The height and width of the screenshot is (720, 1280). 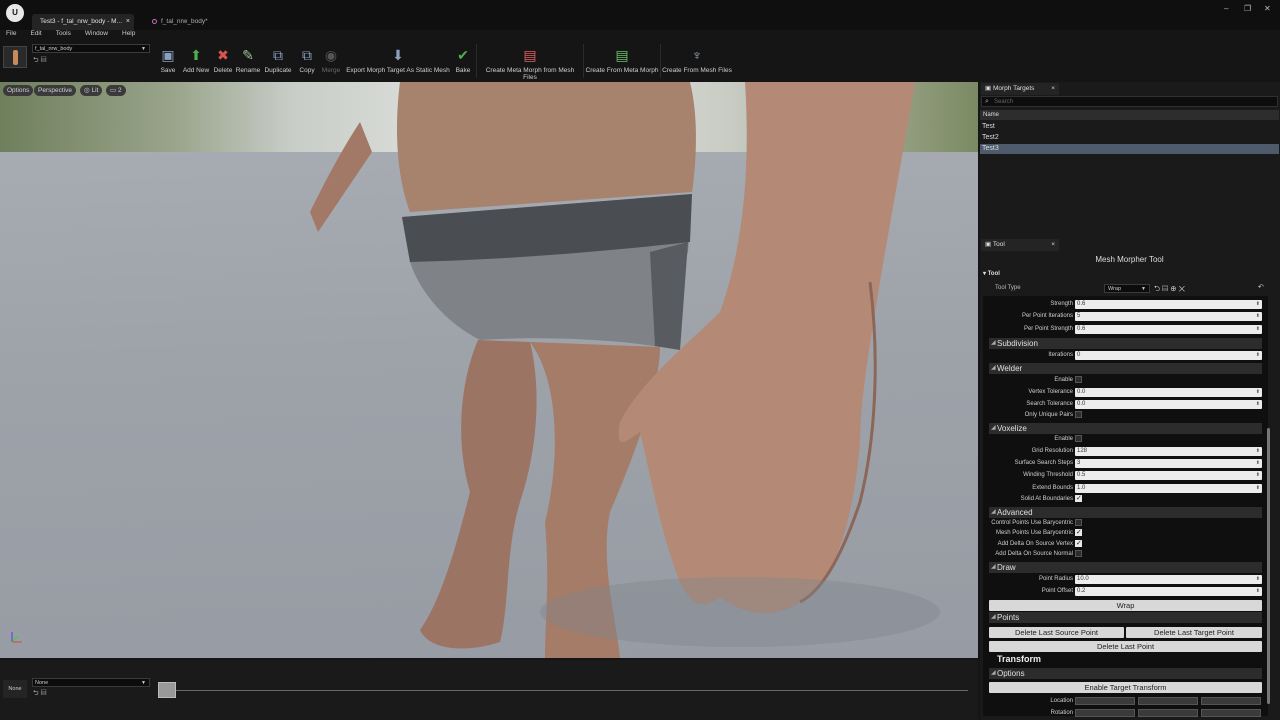 I want to click on create-from-mesh-files-button: ♆ Create From Mesh Files, so click(x=697, y=60).